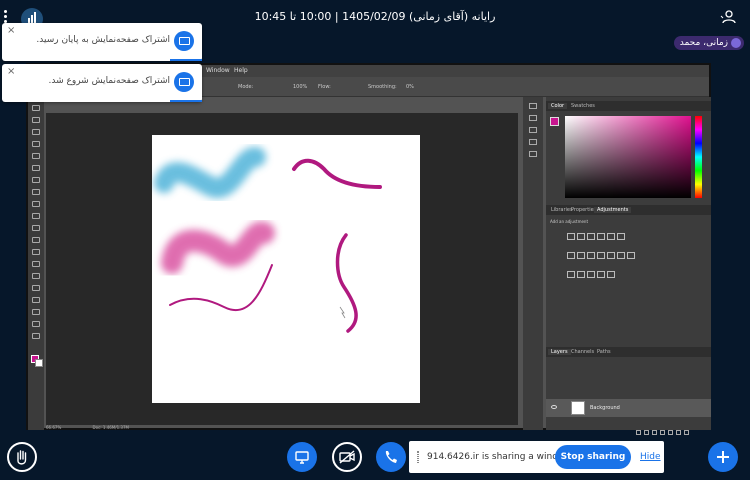 The width and height of the screenshot is (750, 480). I want to click on adjust-label: Add an adjustment, so click(569, 221).